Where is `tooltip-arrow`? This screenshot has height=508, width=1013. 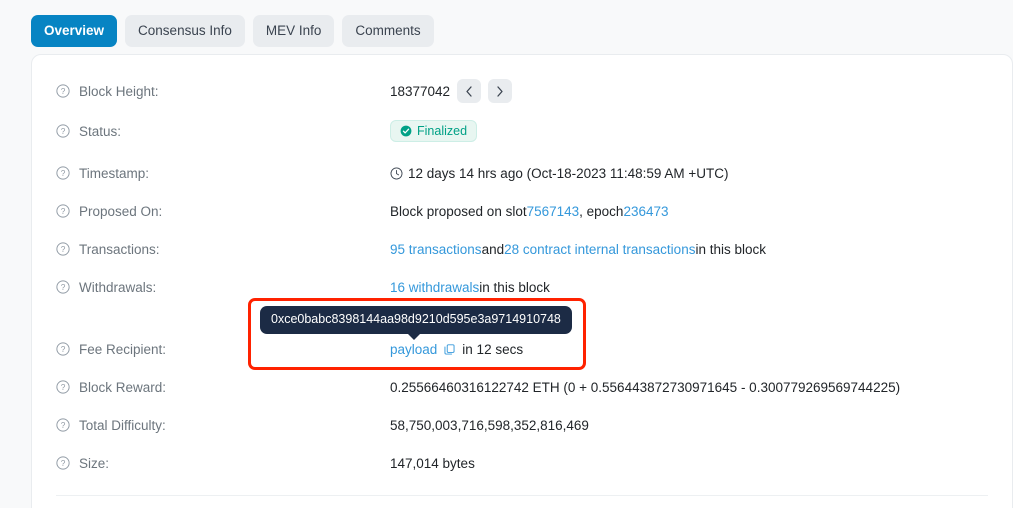
tooltip-arrow is located at coordinates (414, 336).